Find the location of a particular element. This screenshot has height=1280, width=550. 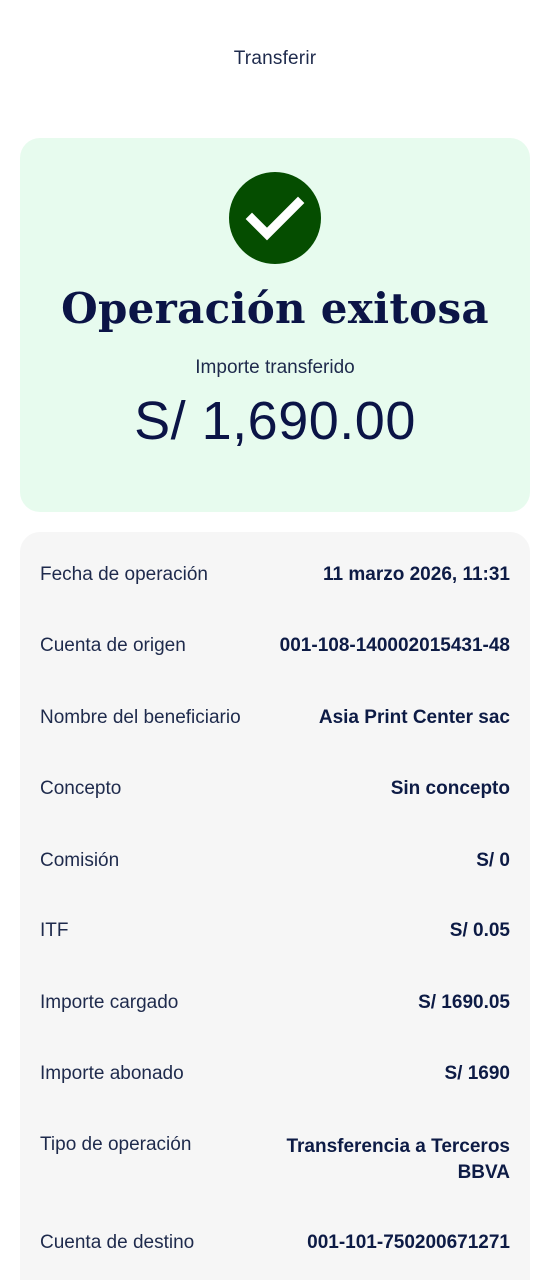

detail-label: Importe cargado is located at coordinates (109, 1002).